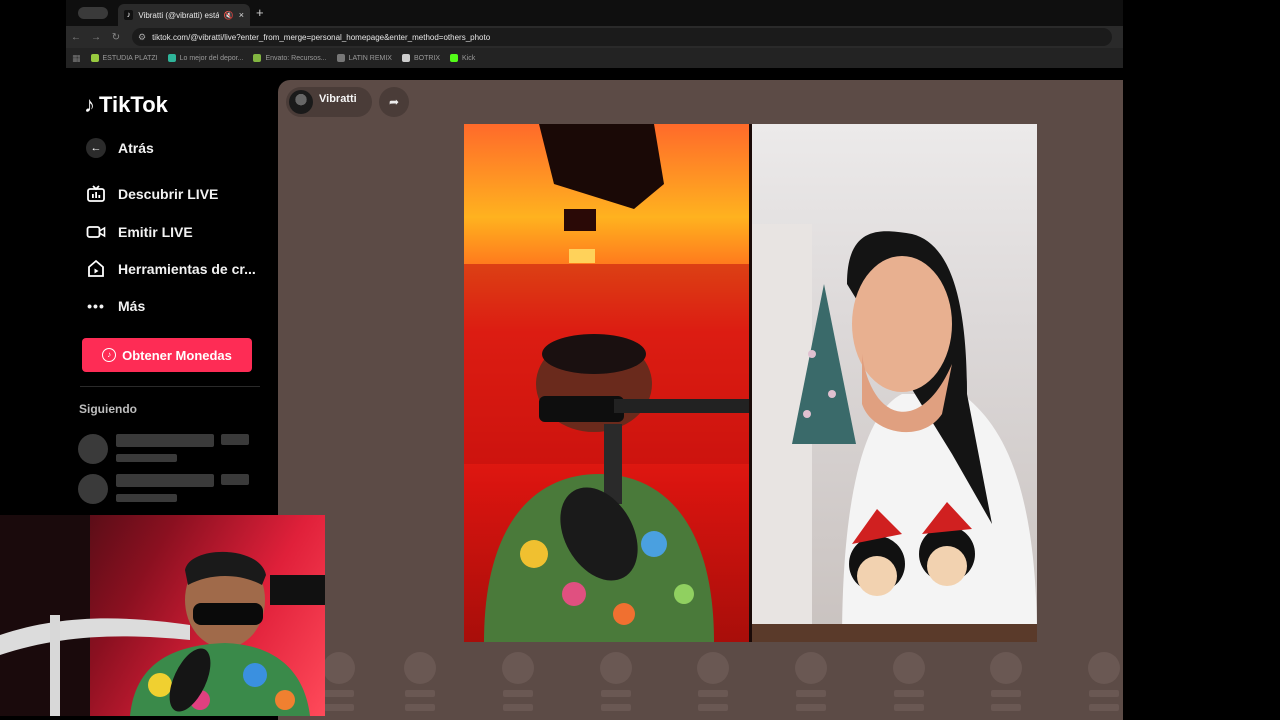 The image size is (1280, 720). Describe the element at coordinates (129, 15) in the screenshot. I see `tiktok-favicon-icon: ♪` at that location.